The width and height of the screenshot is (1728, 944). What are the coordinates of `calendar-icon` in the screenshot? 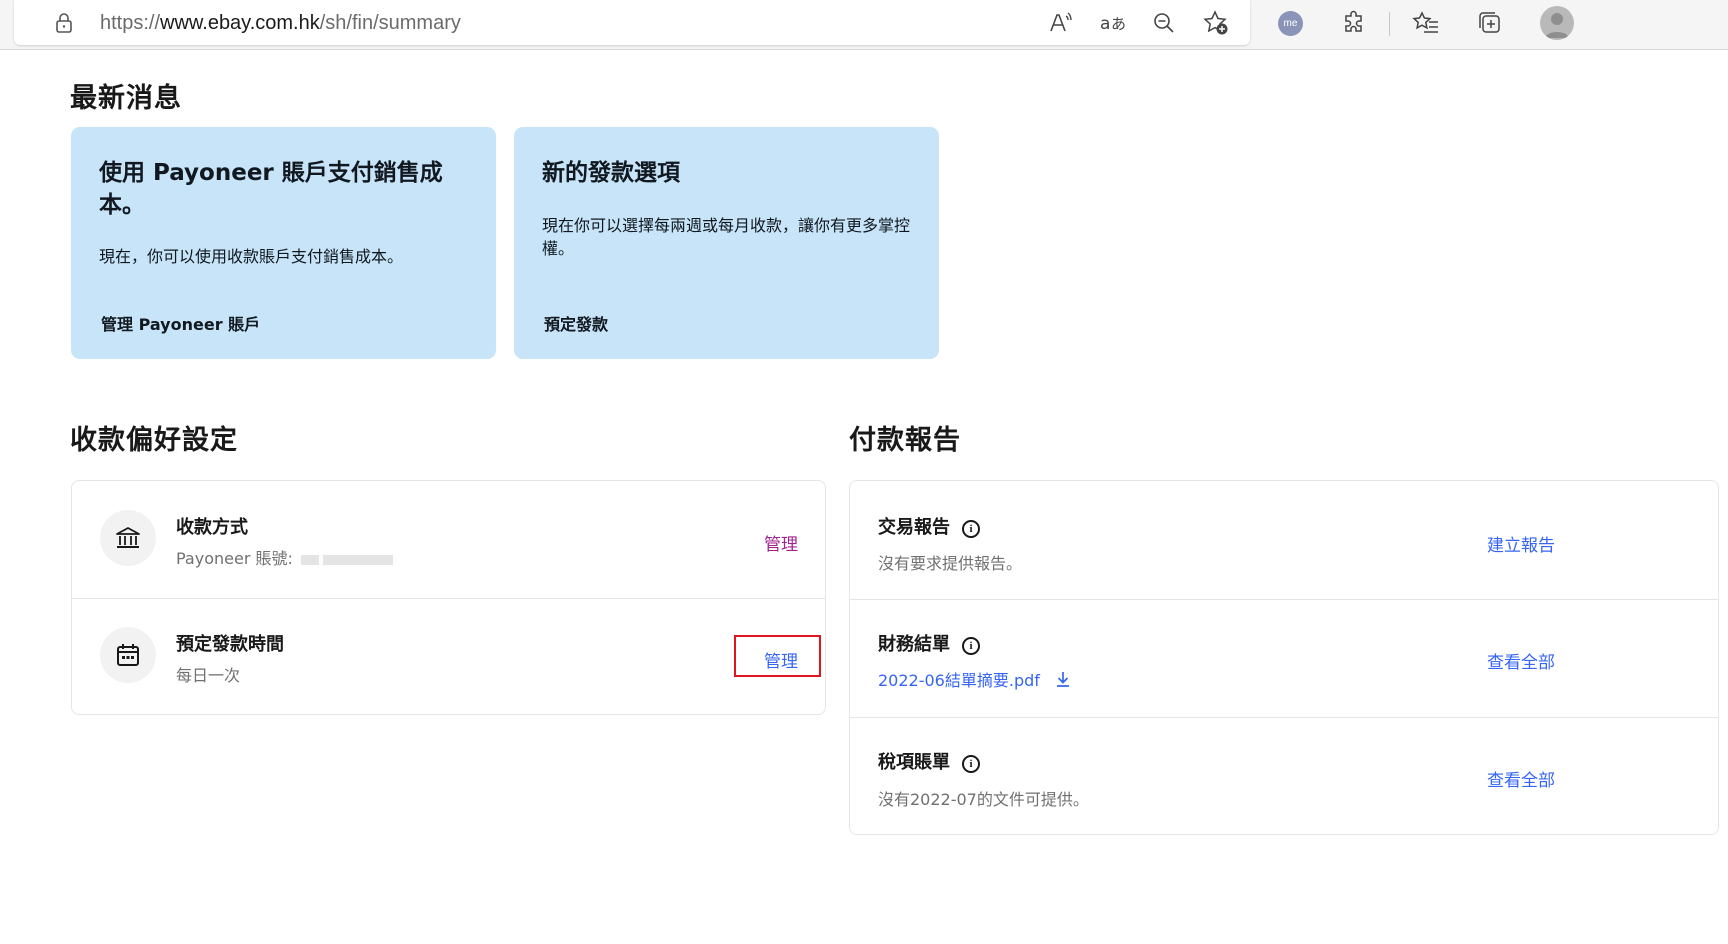 It's located at (128, 655).